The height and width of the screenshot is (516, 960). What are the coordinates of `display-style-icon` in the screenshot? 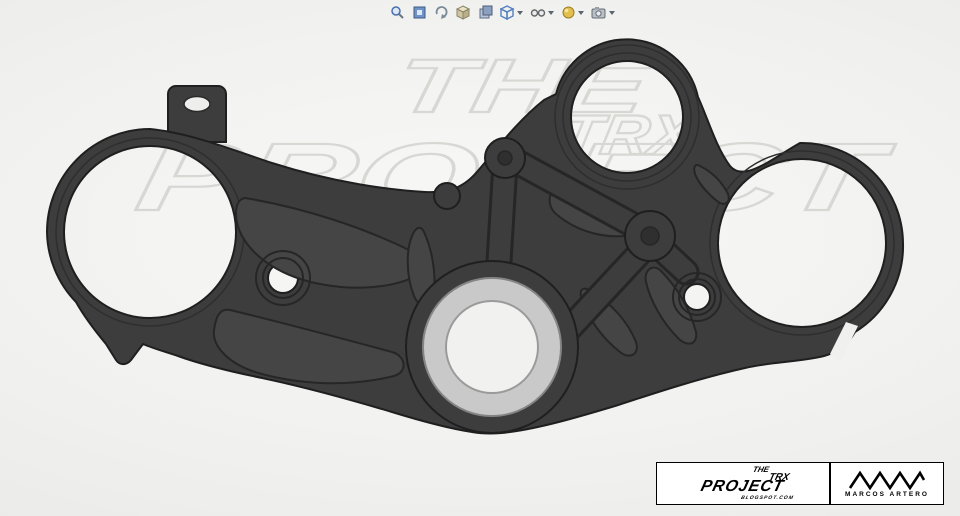 It's located at (511, 12).